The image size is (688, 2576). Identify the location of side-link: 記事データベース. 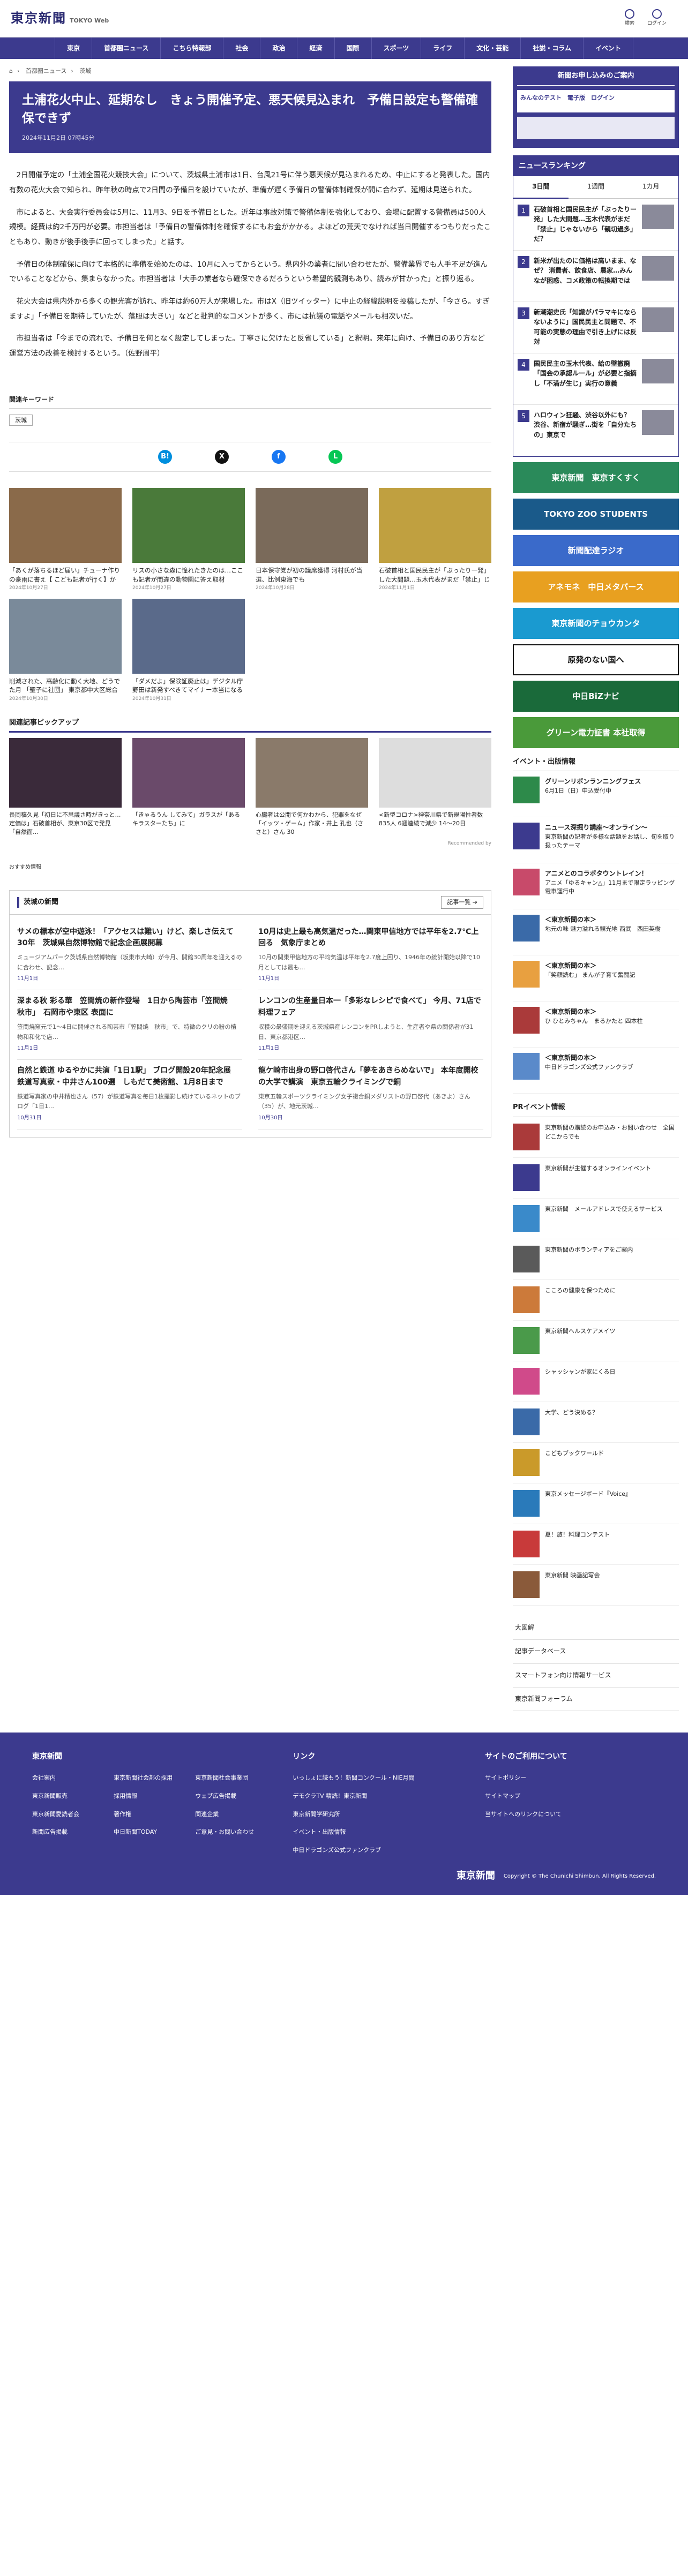
(596, 1652).